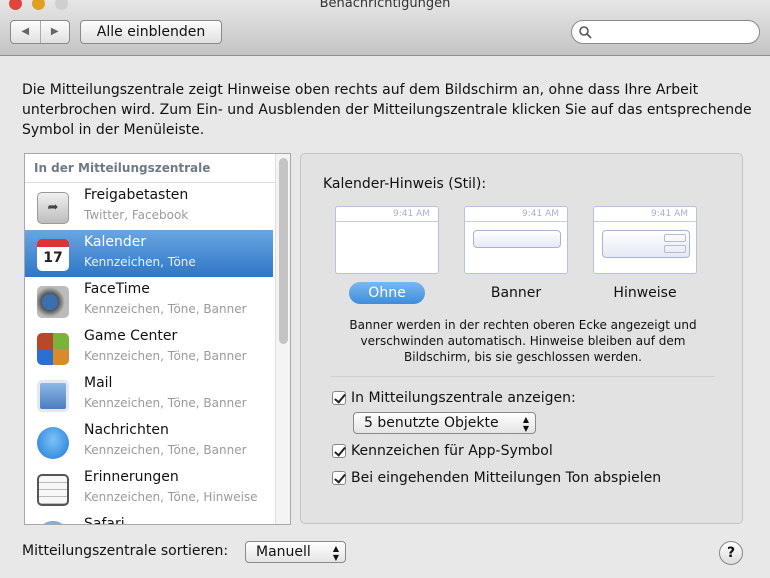 The width and height of the screenshot is (770, 578). What do you see at coordinates (149, 518) in the screenshot?
I see `list-item-safari: Safari` at bounding box center [149, 518].